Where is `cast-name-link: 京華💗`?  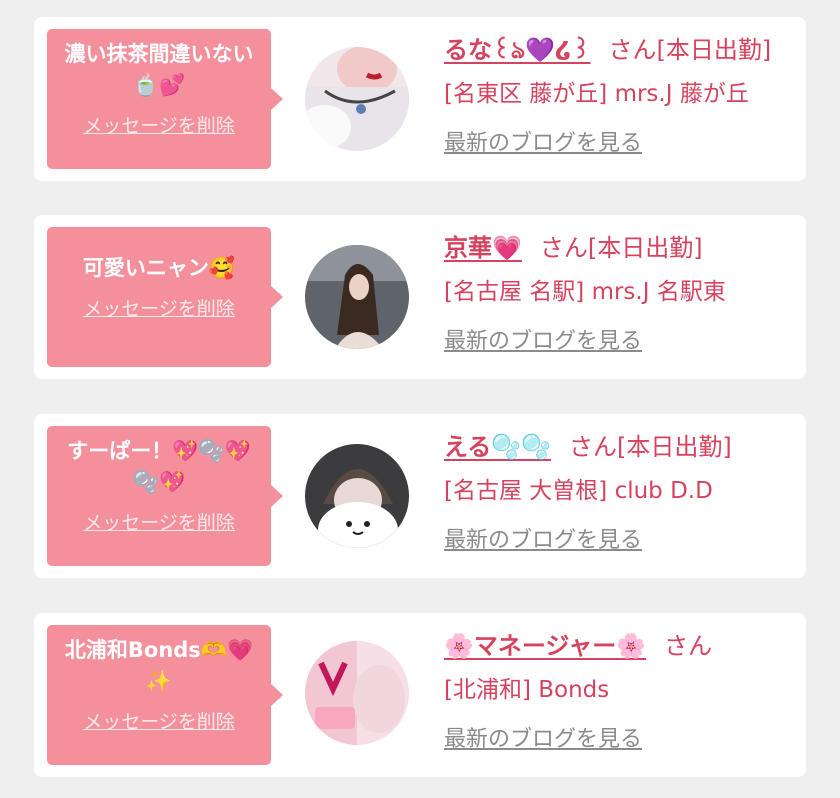 cast-name-link: 京華💗 is located at coordinates (483, 248).